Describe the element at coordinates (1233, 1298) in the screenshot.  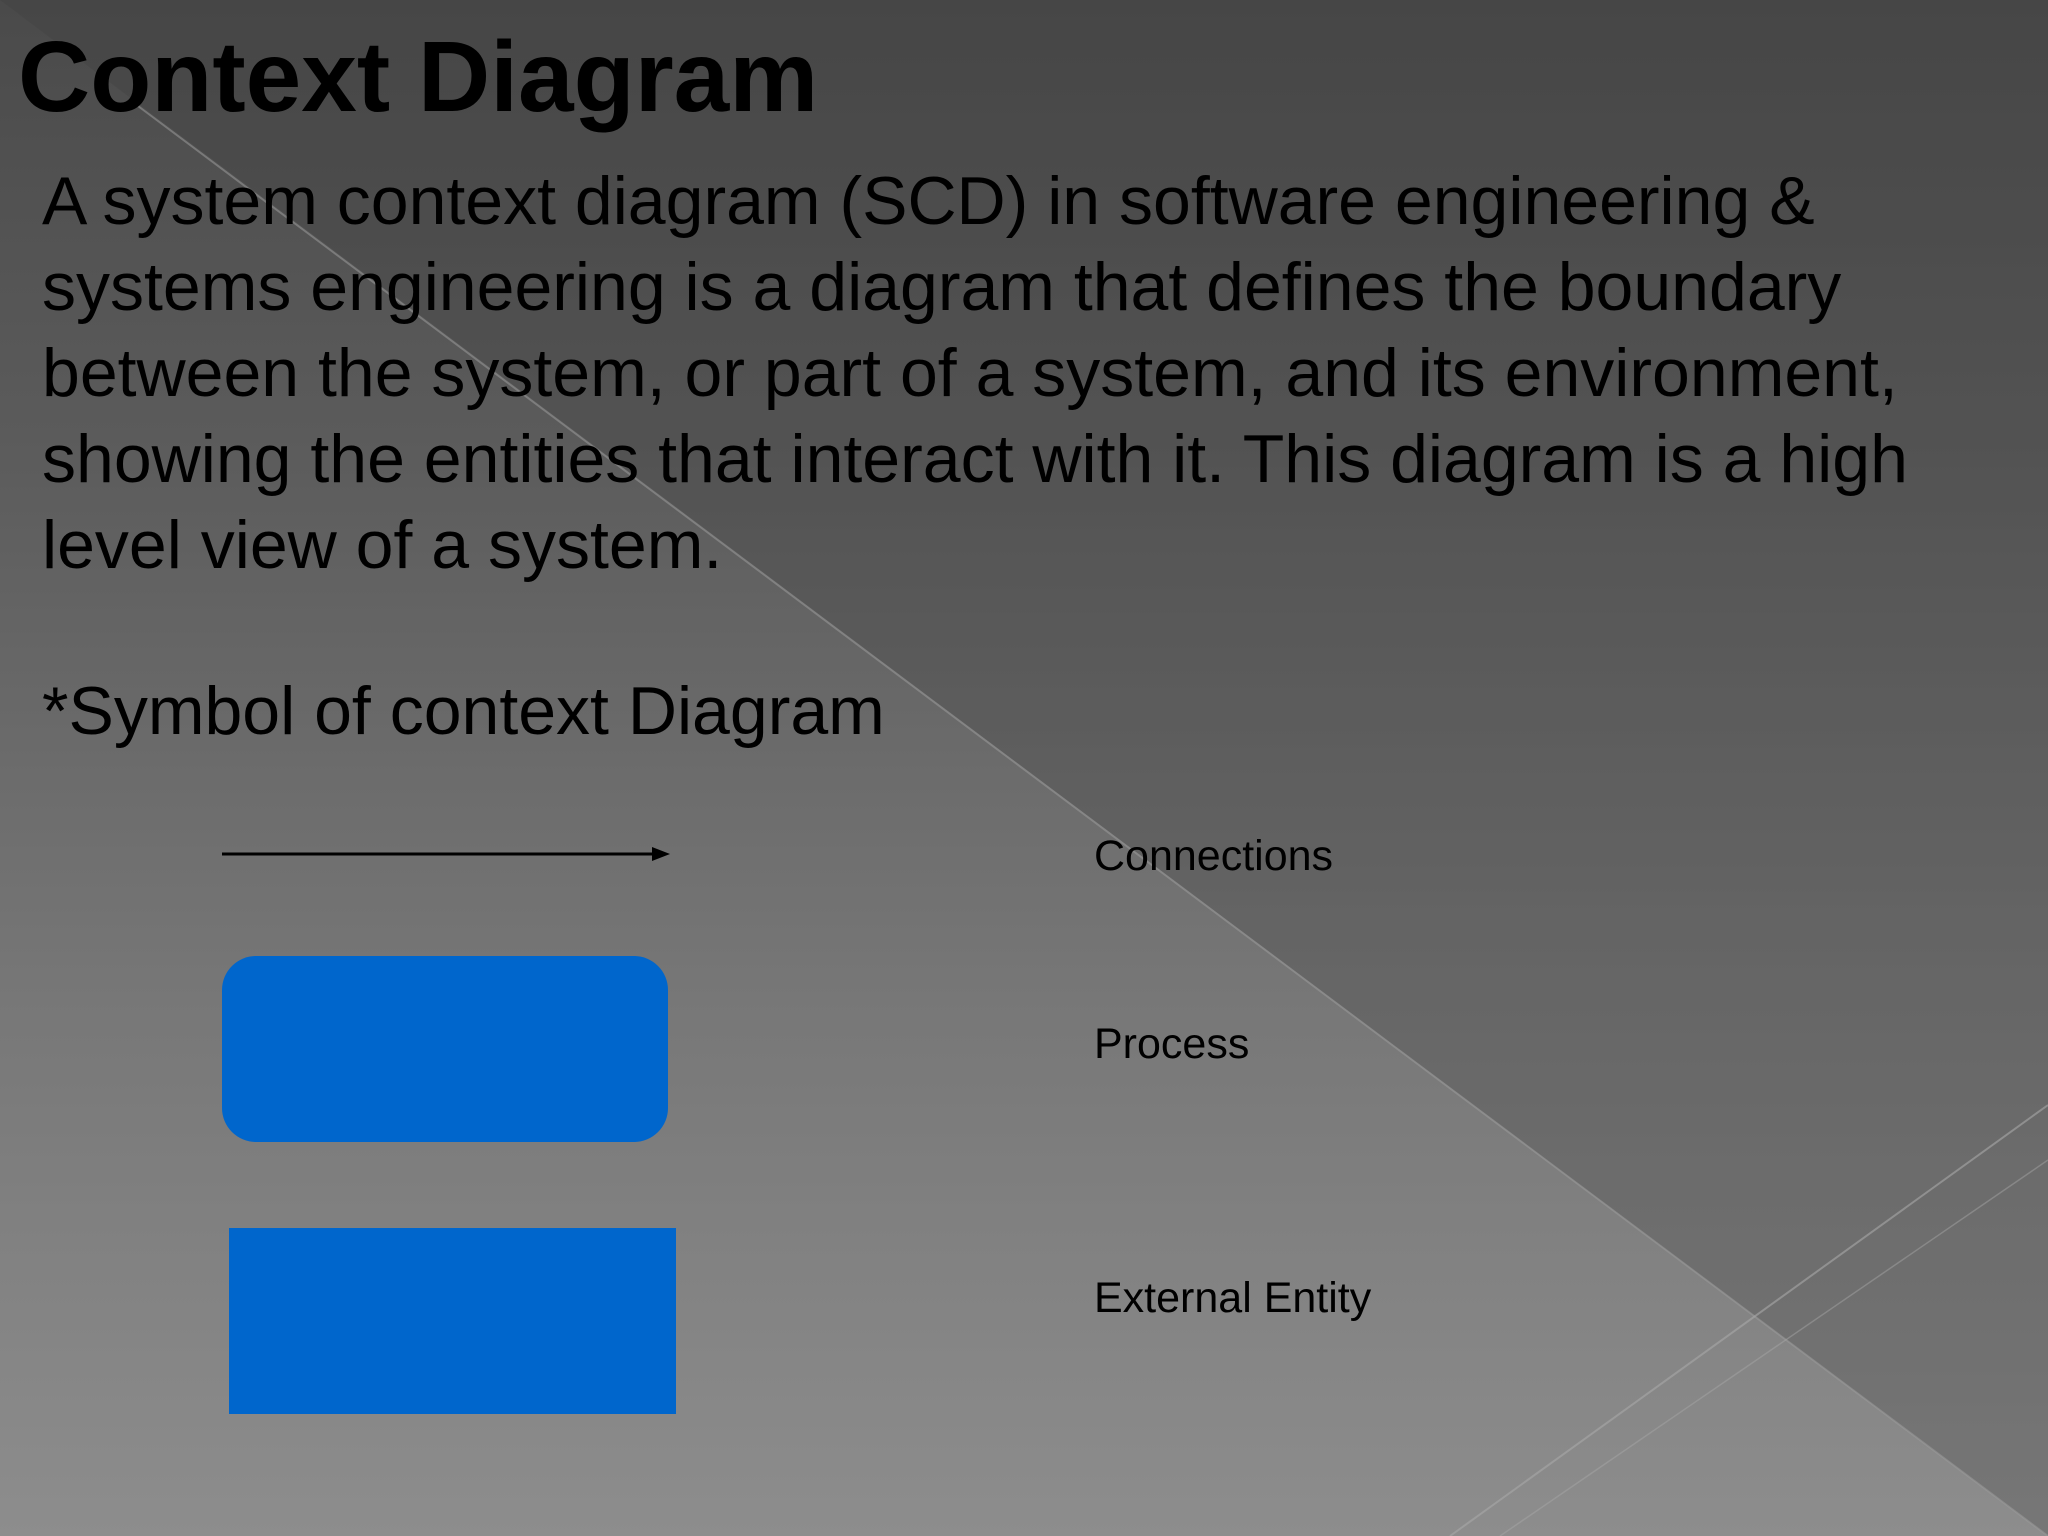
I see `external-entity-label: External Entity` at that location.